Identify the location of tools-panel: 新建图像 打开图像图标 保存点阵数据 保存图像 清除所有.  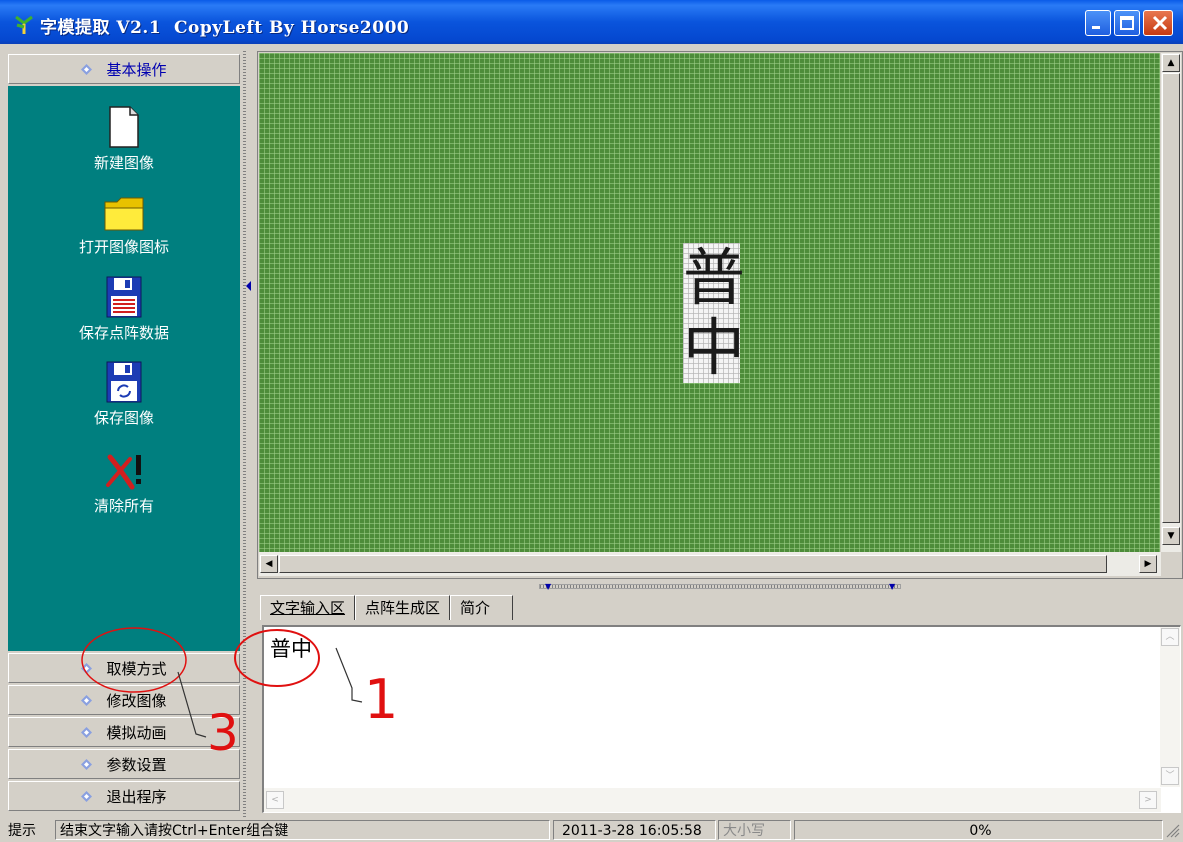
(124, 368).